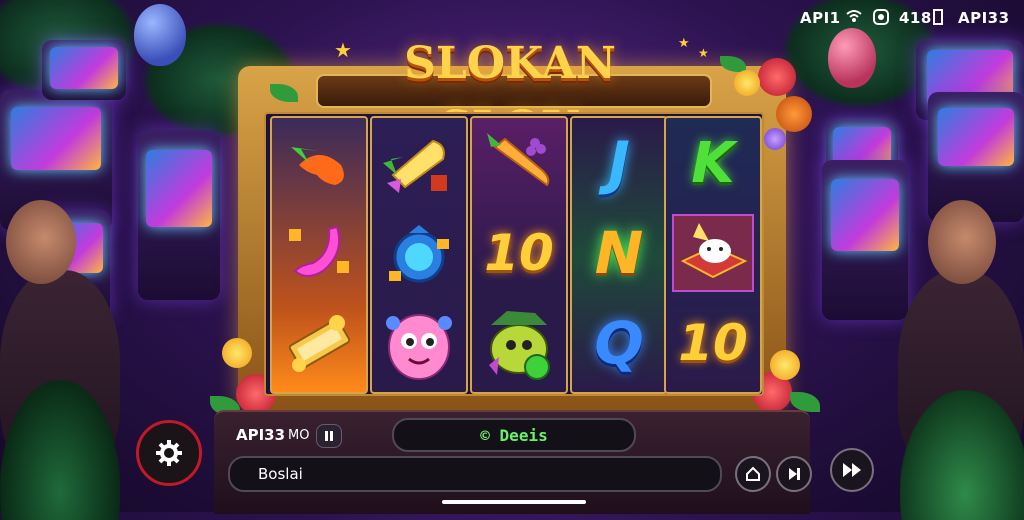 The width and height of the screenshot is (1024, 520). Describe the element at coordinates (475, 474) in the screenshot. I see `message-input: Boslai` at that location.